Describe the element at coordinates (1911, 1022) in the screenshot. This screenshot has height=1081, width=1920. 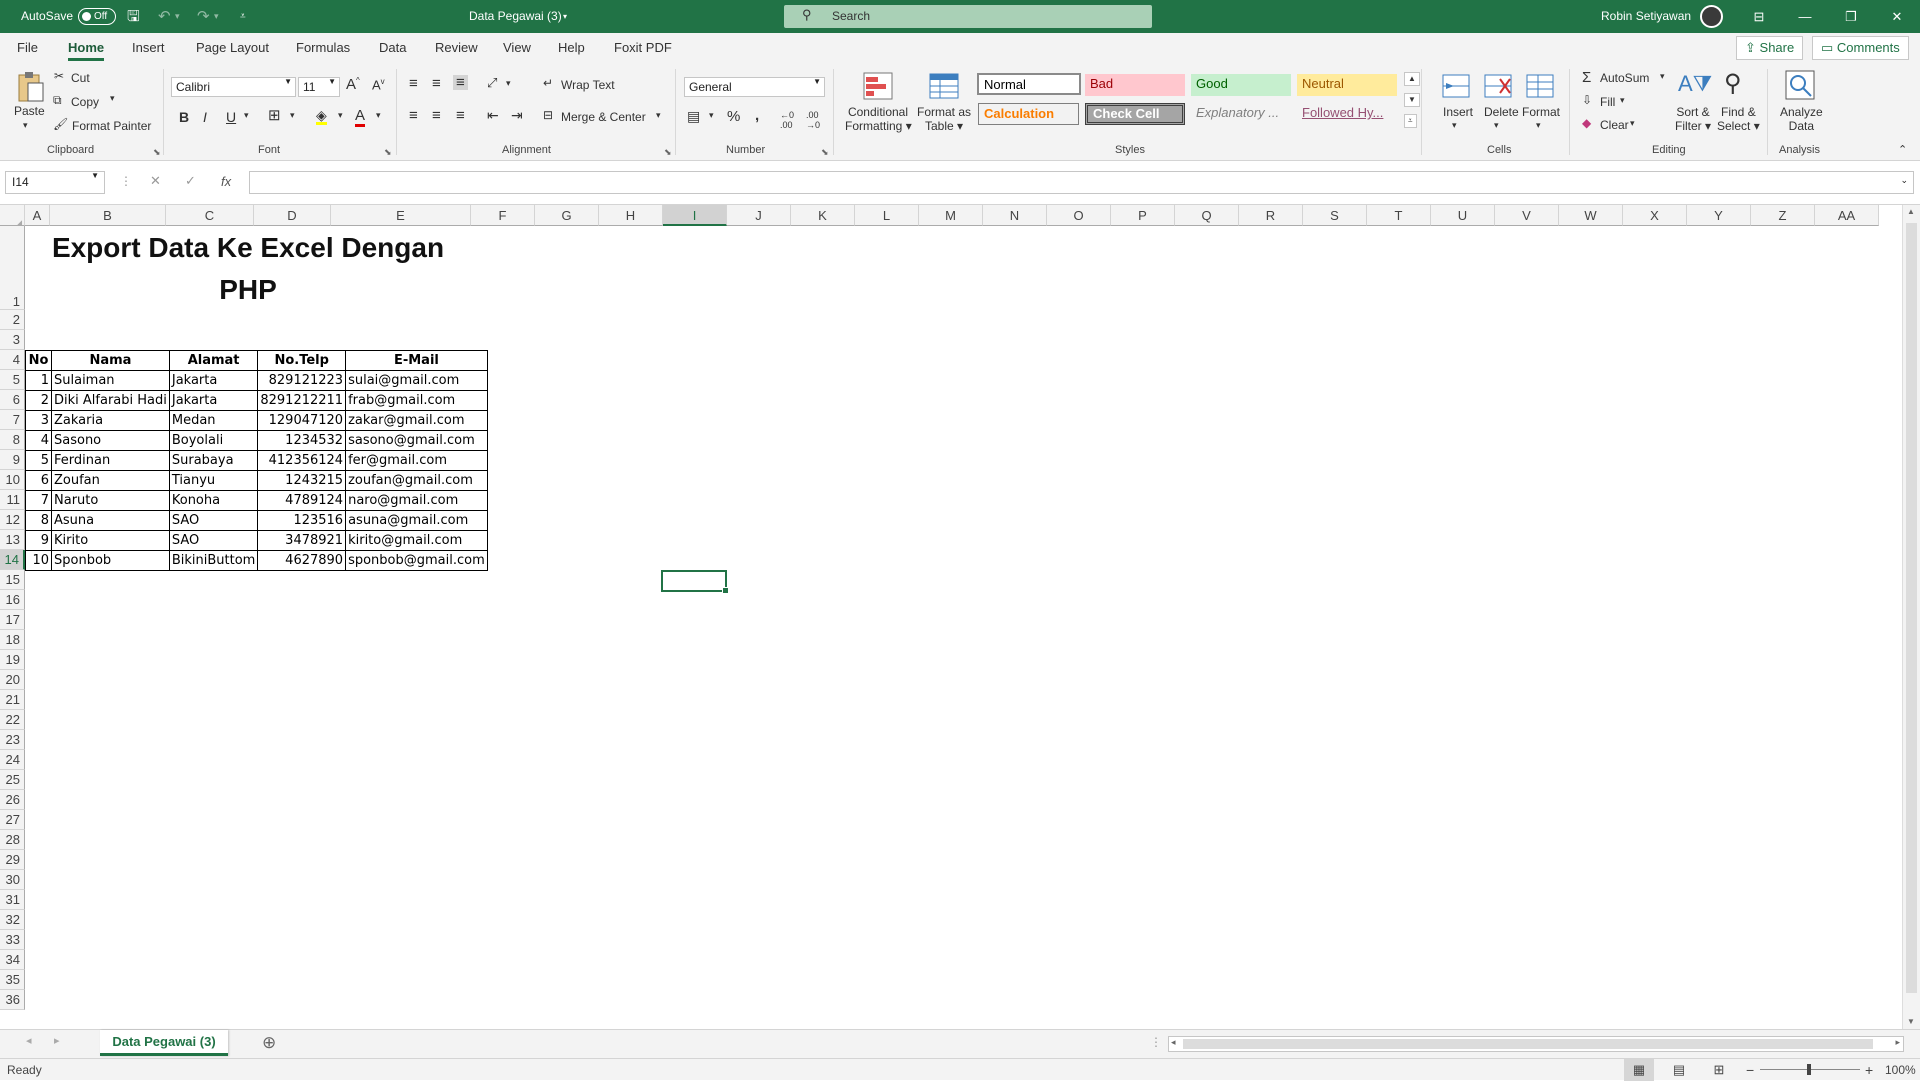
I see `scroll-down-icon: ▼` at that location.